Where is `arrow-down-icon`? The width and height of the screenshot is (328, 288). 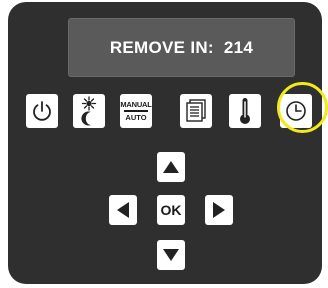
arrow-down-icon is located at coordinates (171, 255).